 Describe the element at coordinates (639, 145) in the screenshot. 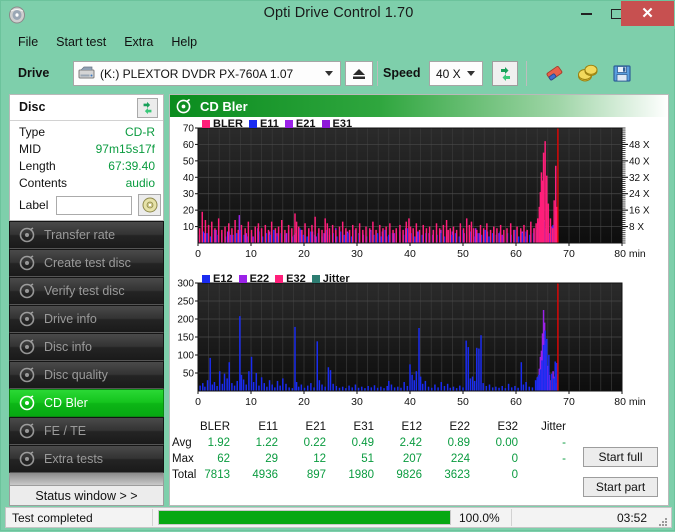

I see `svg-text: 48 X` at that location.